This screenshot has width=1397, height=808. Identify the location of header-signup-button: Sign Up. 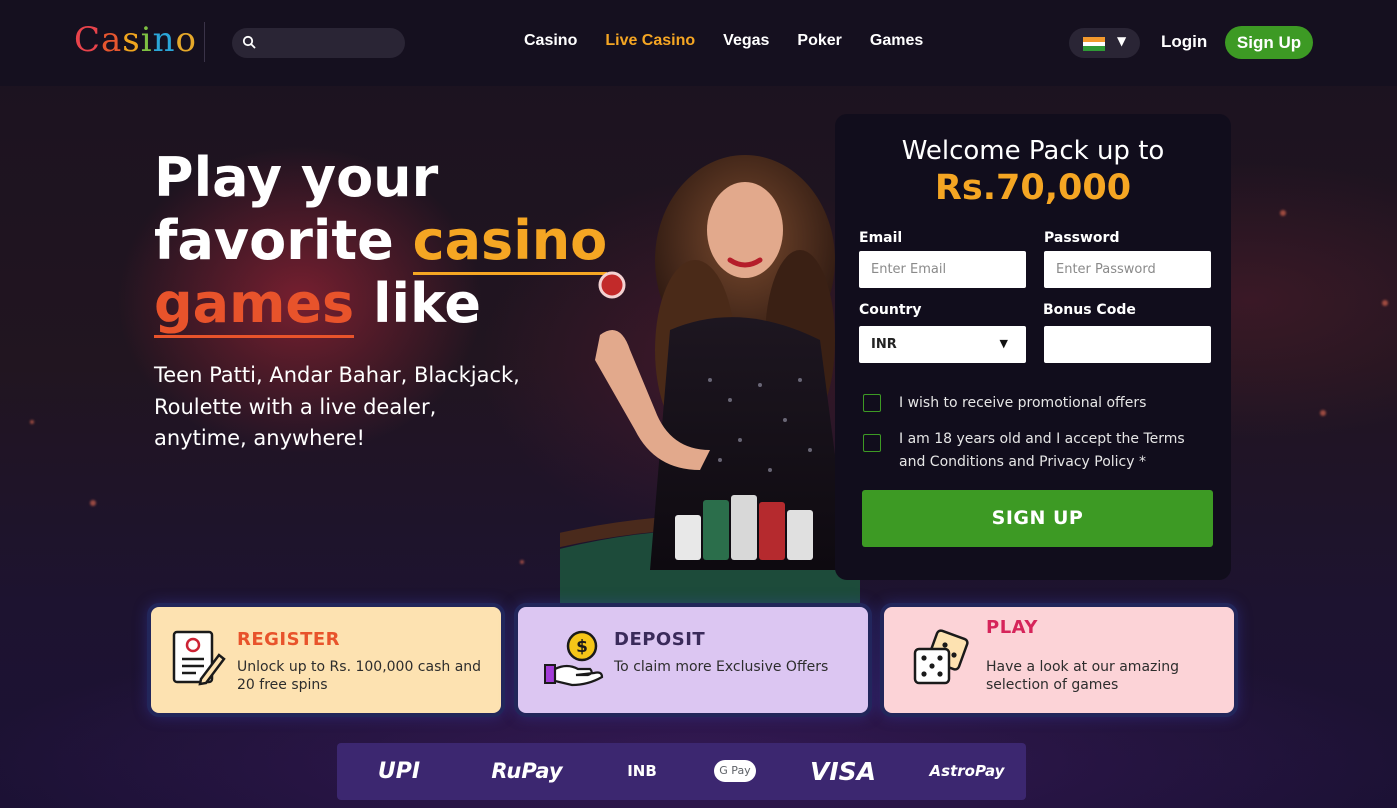
(1269, 42).